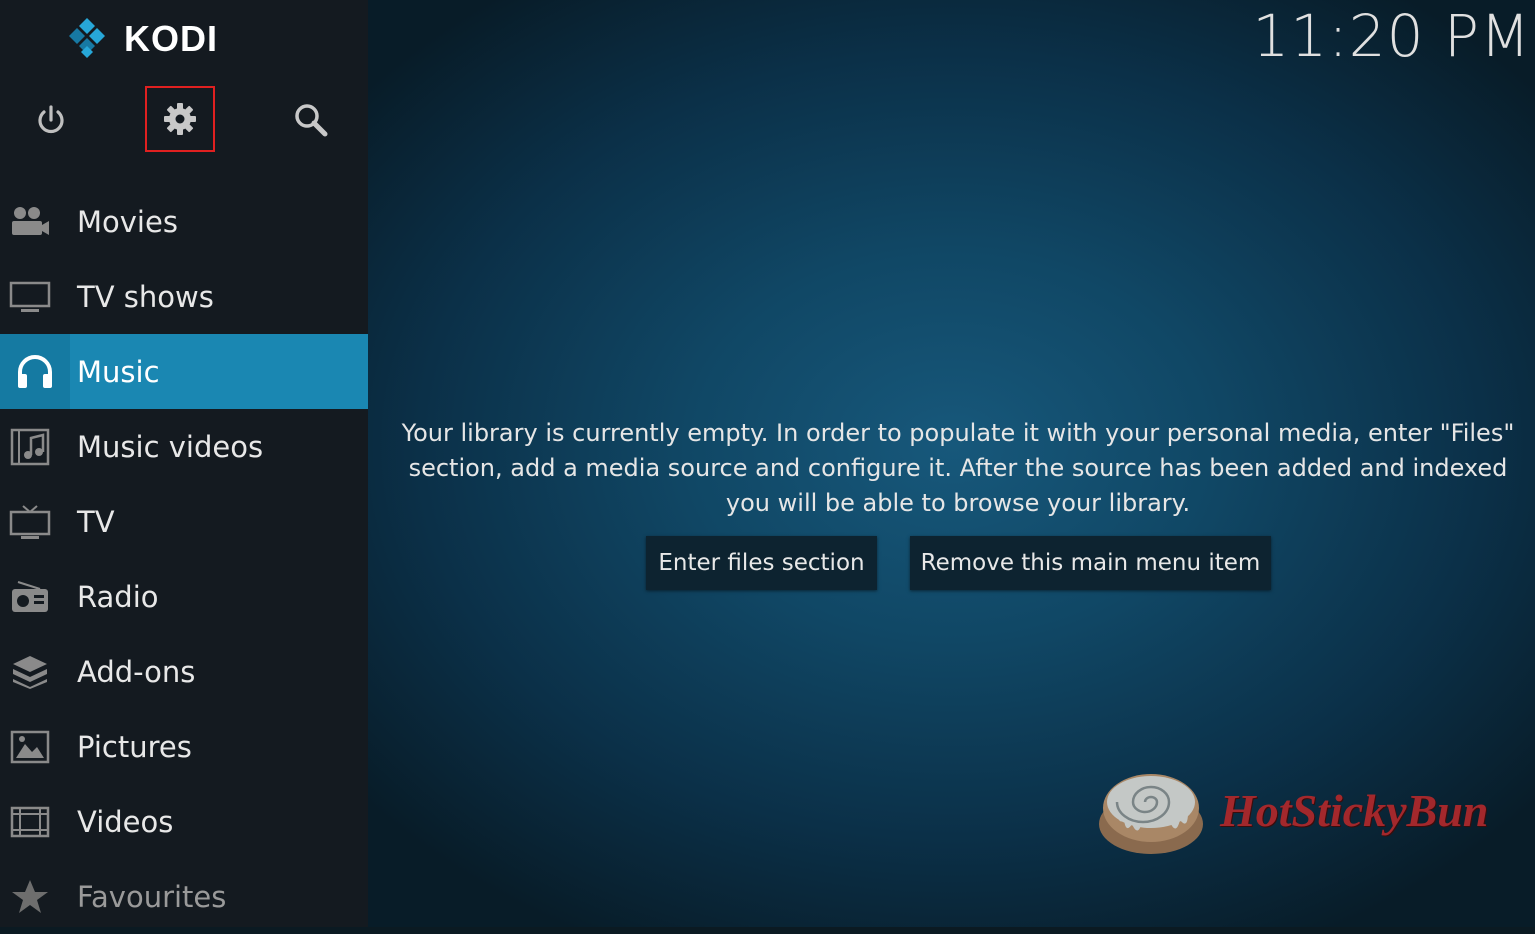 The height and width of the screenshot is (934, 1535). I want to click on menu-item-music-videos: Music videos, so click(184, 446).